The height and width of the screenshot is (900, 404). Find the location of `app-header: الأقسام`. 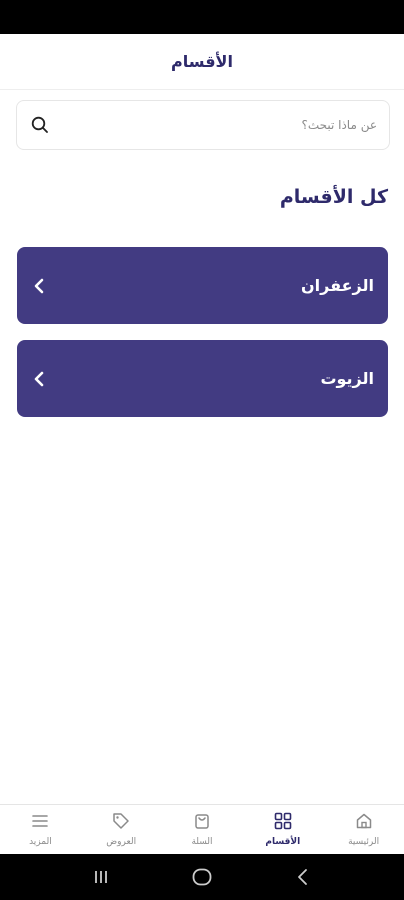

app-header: الأقسام is located at coordinates (202, 62).